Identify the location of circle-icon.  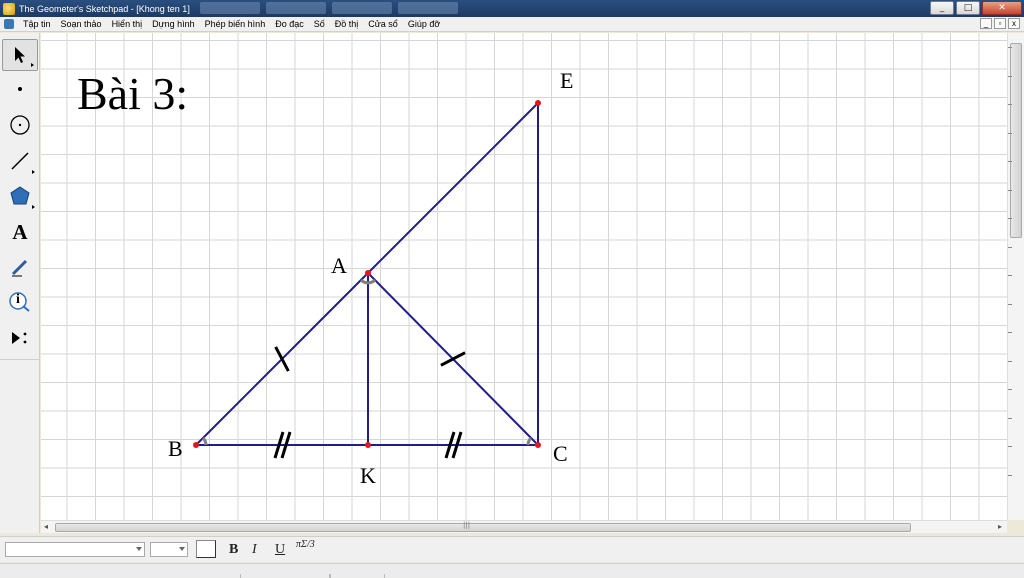
(20, 125).